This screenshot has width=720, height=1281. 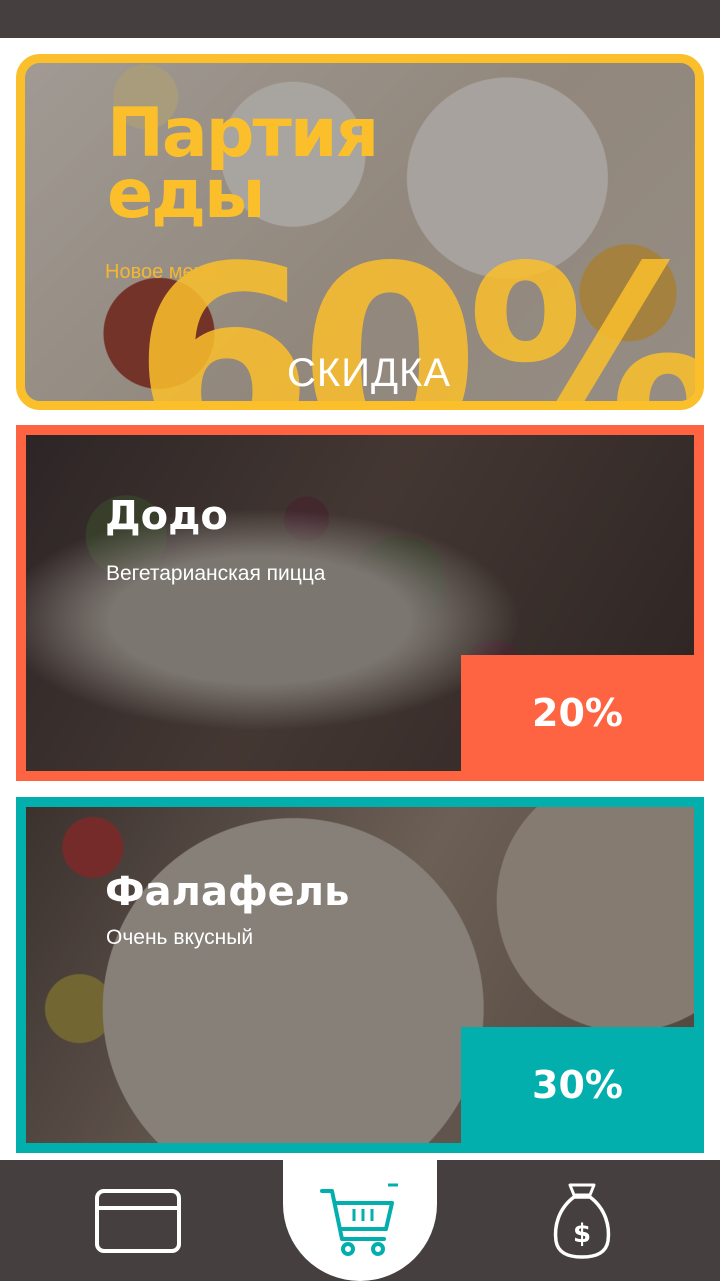 I want to click on offer-name: Фалафель, so click(x=227, y=892).